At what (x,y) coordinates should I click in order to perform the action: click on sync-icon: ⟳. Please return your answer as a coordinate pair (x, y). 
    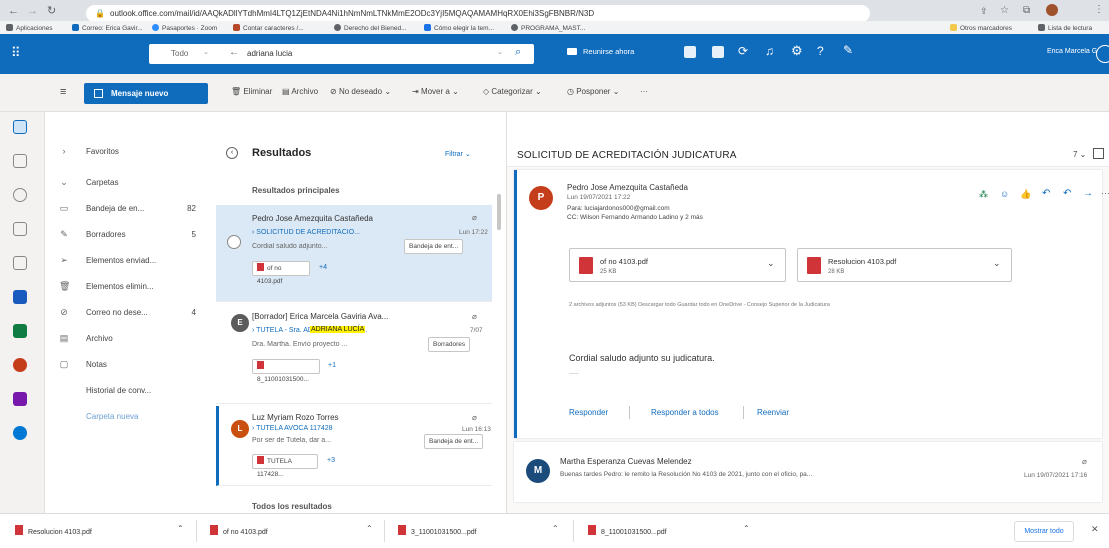
    Looking at the image, I should click on (743, 51).